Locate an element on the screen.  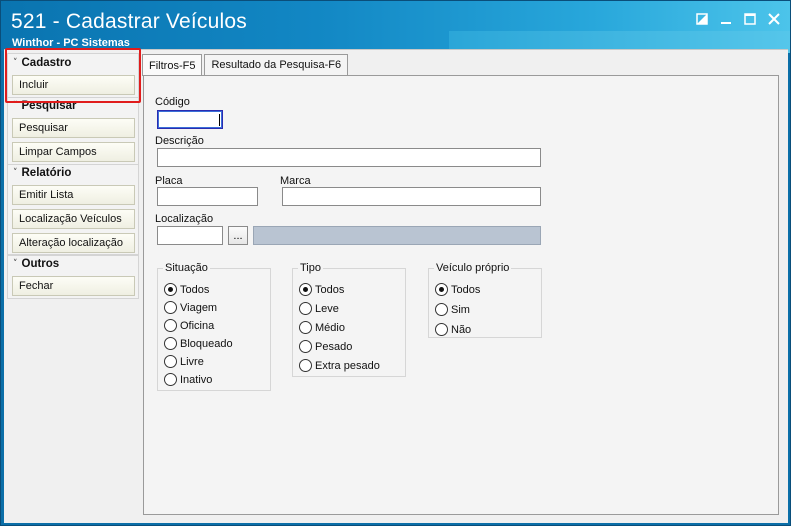
situacao-bloqueado-radio: Bloqueado is located at coordinates (198, 343).